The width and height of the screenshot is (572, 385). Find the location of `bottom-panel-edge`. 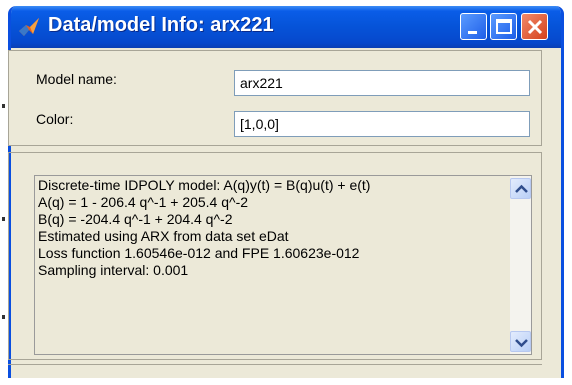

bottom-panel-edge is located at coordinates (275, 374).